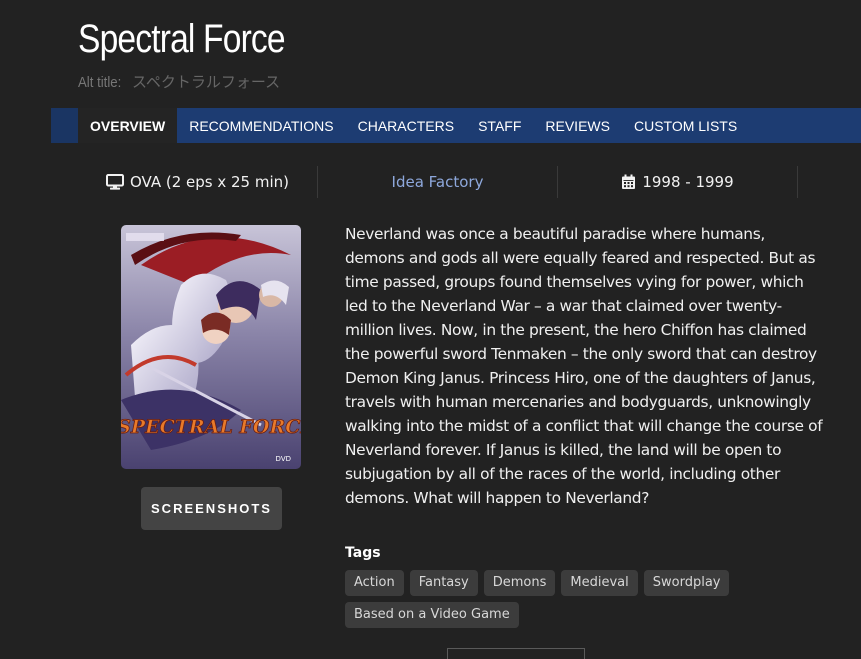  I want to click on tag-based-on-a-video-game: Based on a Video Game, so click(432, 615).